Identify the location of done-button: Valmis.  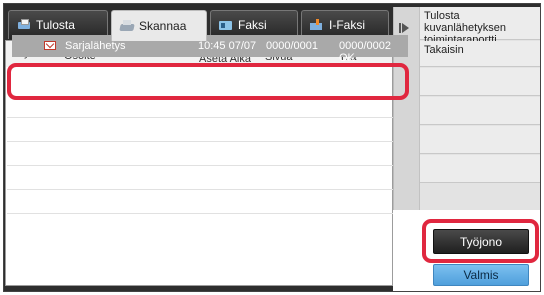
(481, 275).